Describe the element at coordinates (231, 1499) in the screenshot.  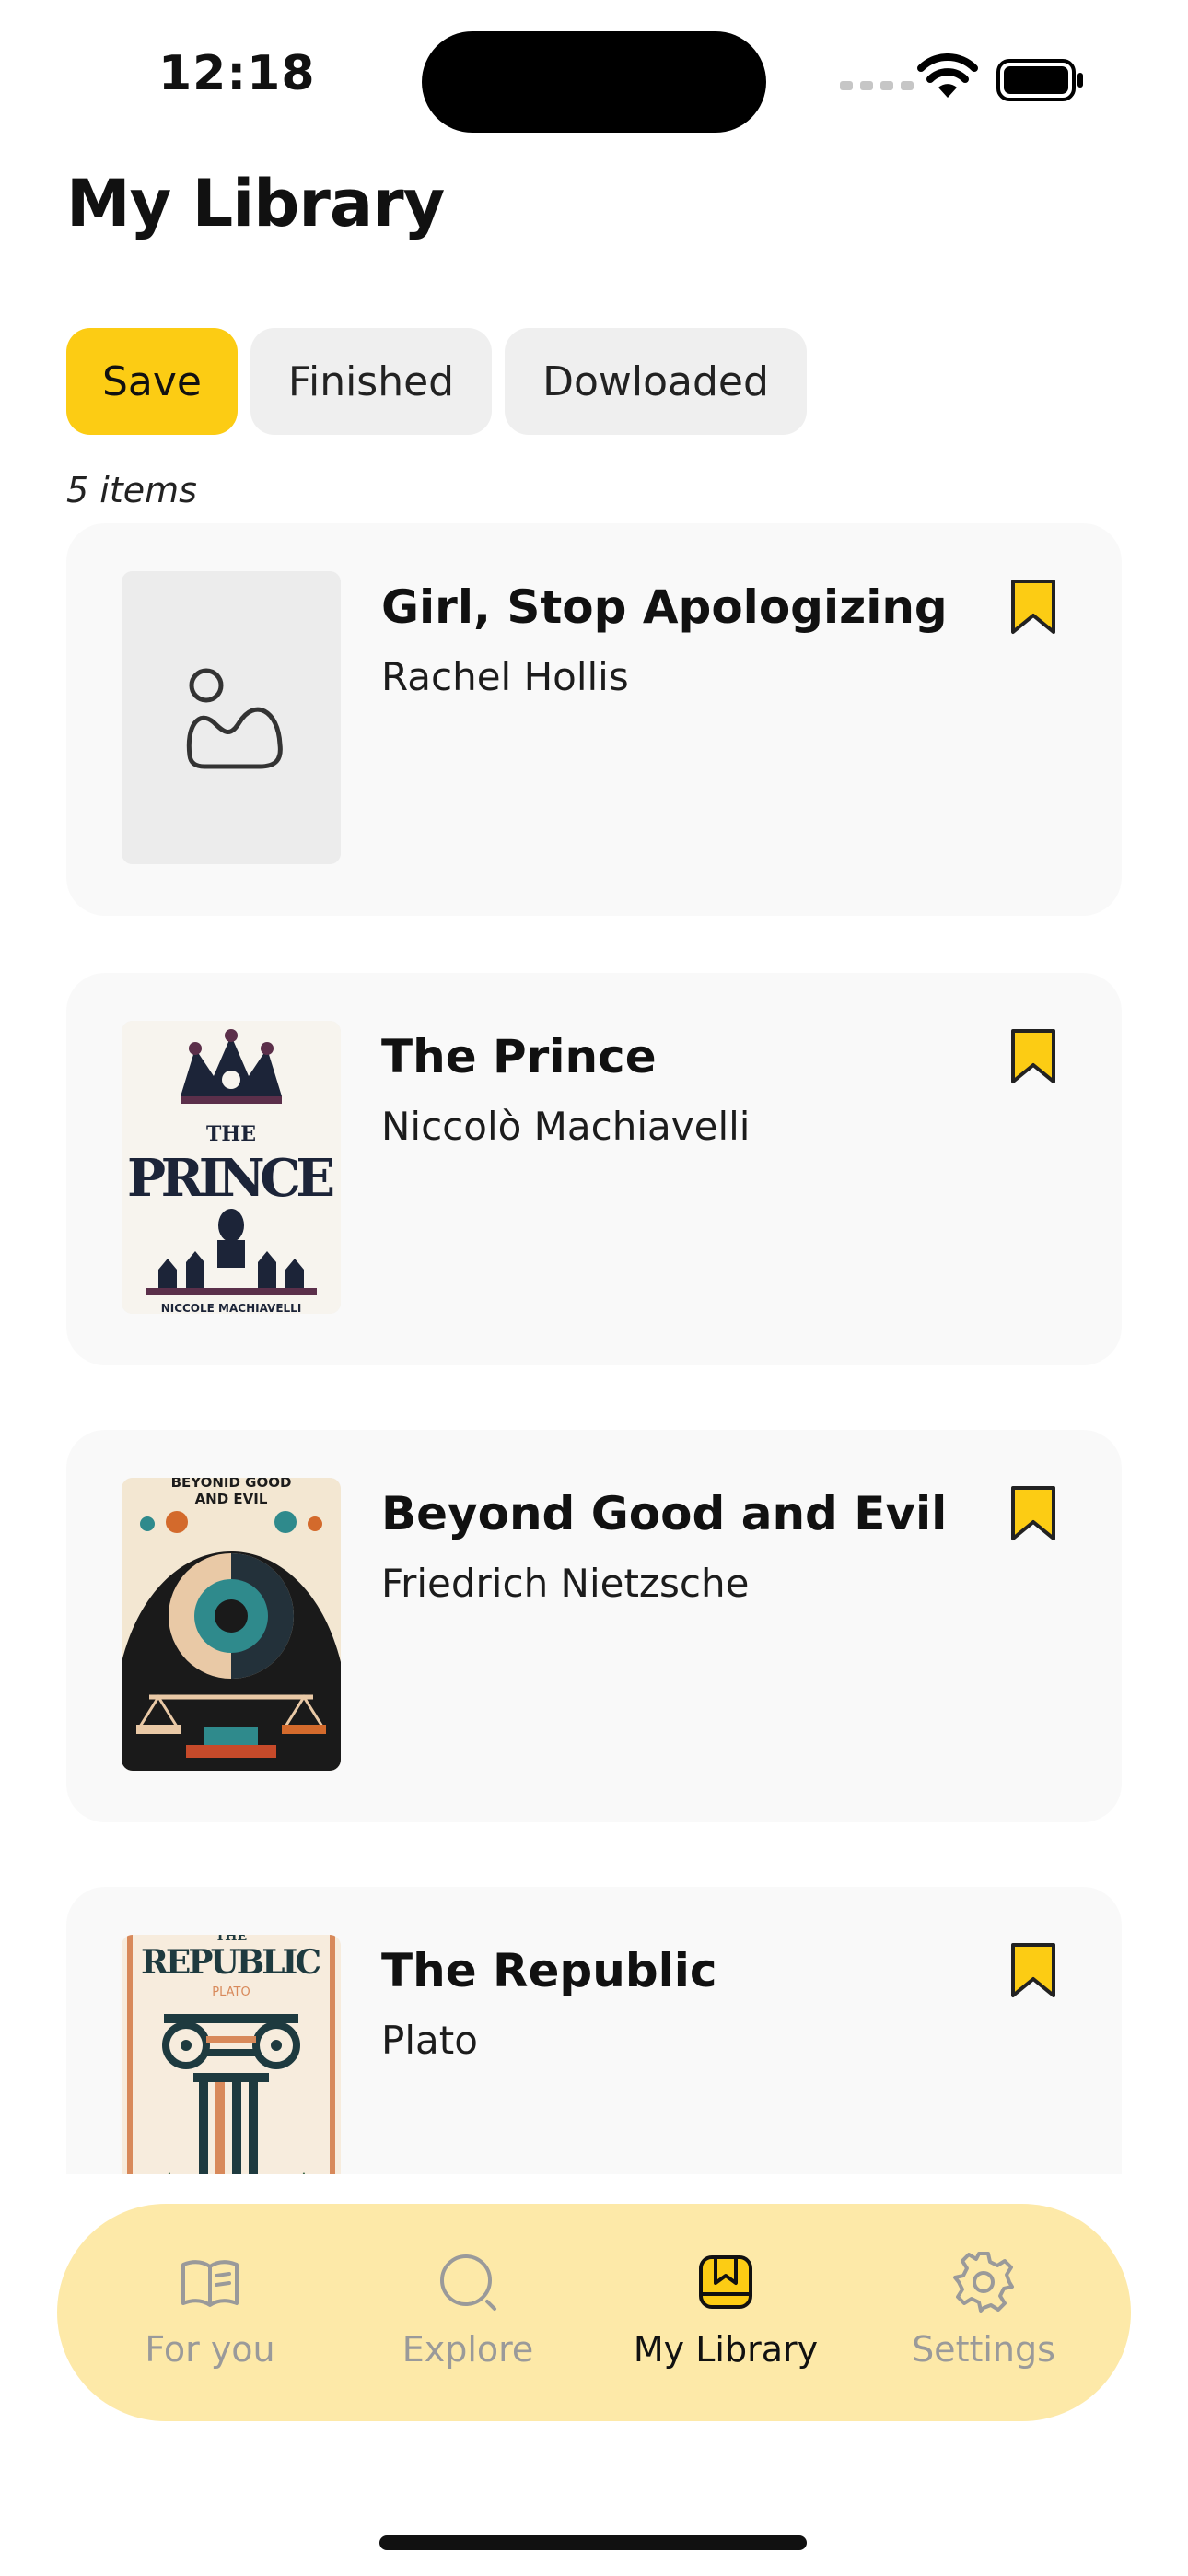
I see `svg-text: AND EVIL` at that location.